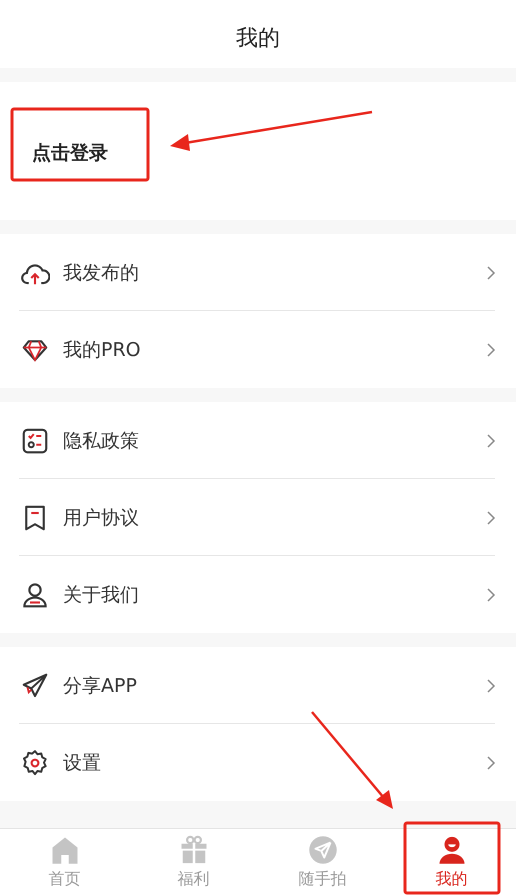  I want to click on menu-label: 用户协议, so click(101, 518).